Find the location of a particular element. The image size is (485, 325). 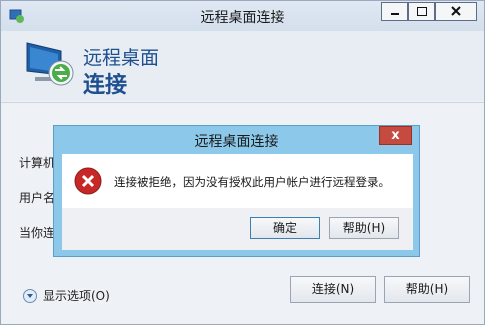

header-separator is located at coordinates (242, 102).